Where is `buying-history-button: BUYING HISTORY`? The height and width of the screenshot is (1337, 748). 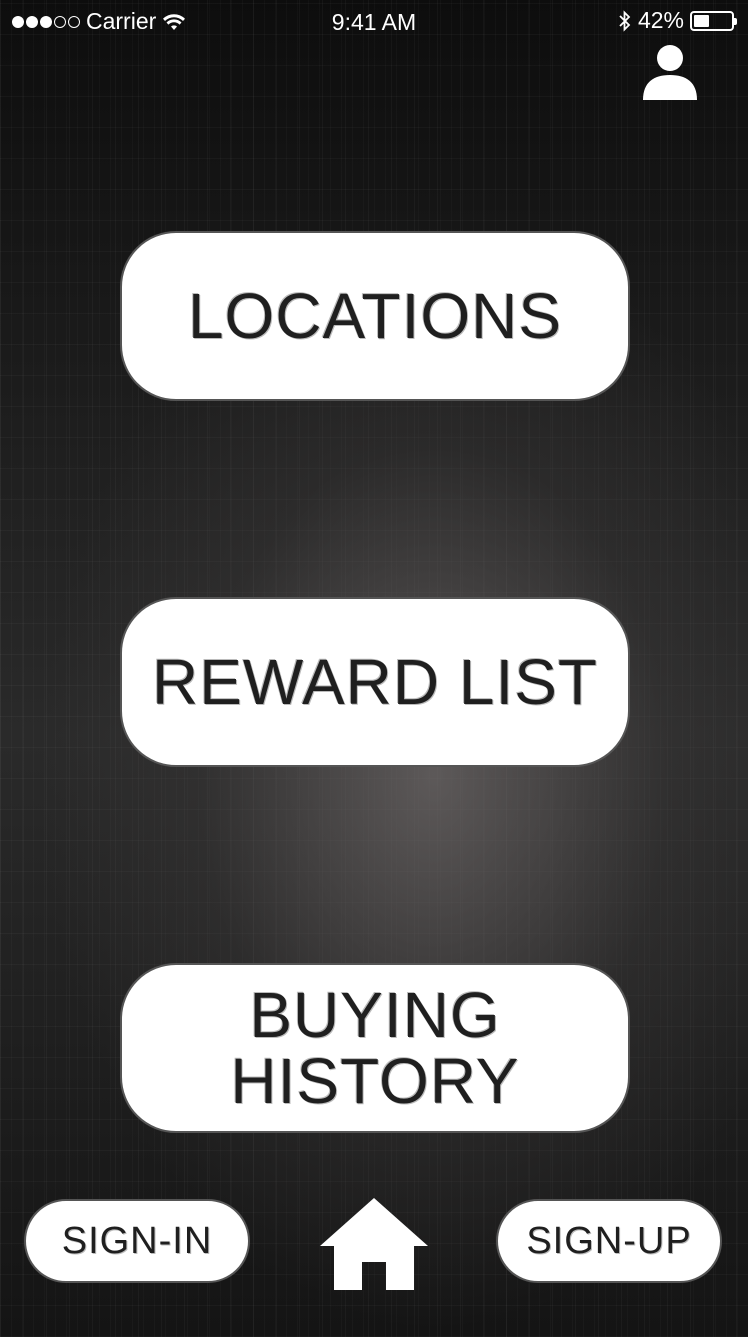 buying-history-button: BUYING HISTORY is located at coordinates (375, 1048).